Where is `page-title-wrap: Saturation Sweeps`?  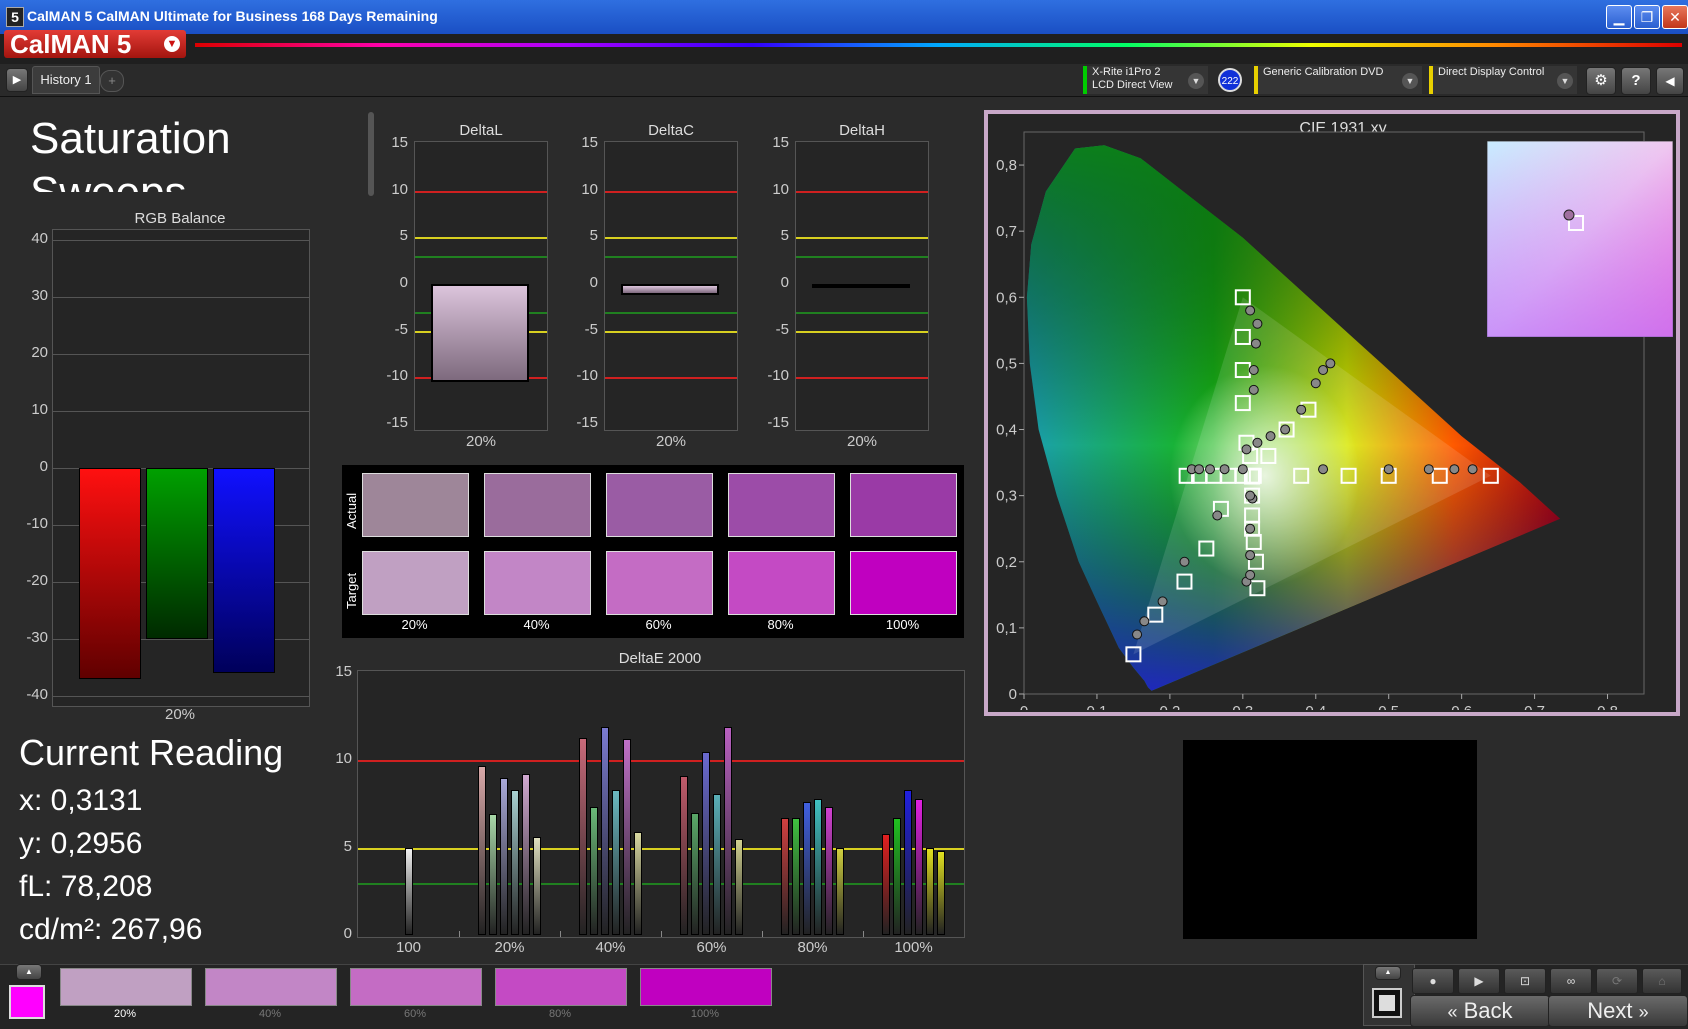 page-title-wrap: Saturation Sweeps is located at coordinates (180, 152).